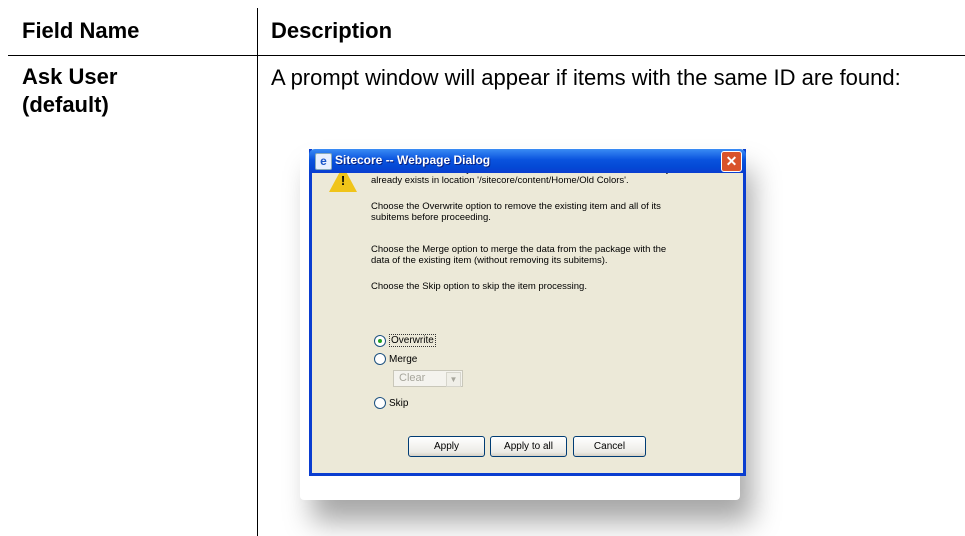 The width and height of the screenshot is (965, 536). What do you see at coordinates (343, 180) in the screenshot?
I see `warning-exclamation: !` at bounding box center [343, 180].